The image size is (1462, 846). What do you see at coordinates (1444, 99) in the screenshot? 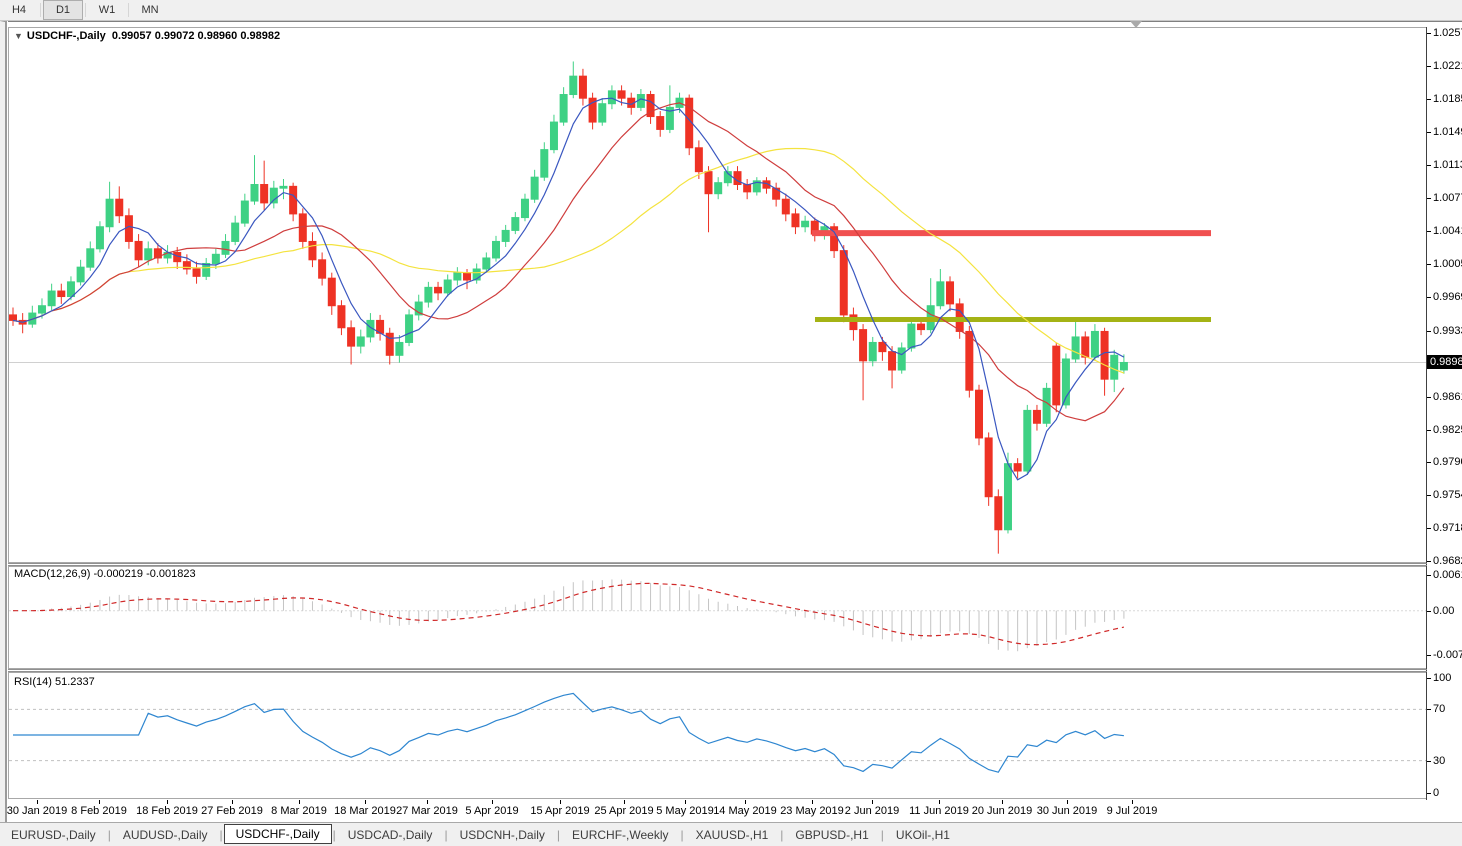
I see `price-axis-label: 1.01850` at bounding box center [1444, 99].